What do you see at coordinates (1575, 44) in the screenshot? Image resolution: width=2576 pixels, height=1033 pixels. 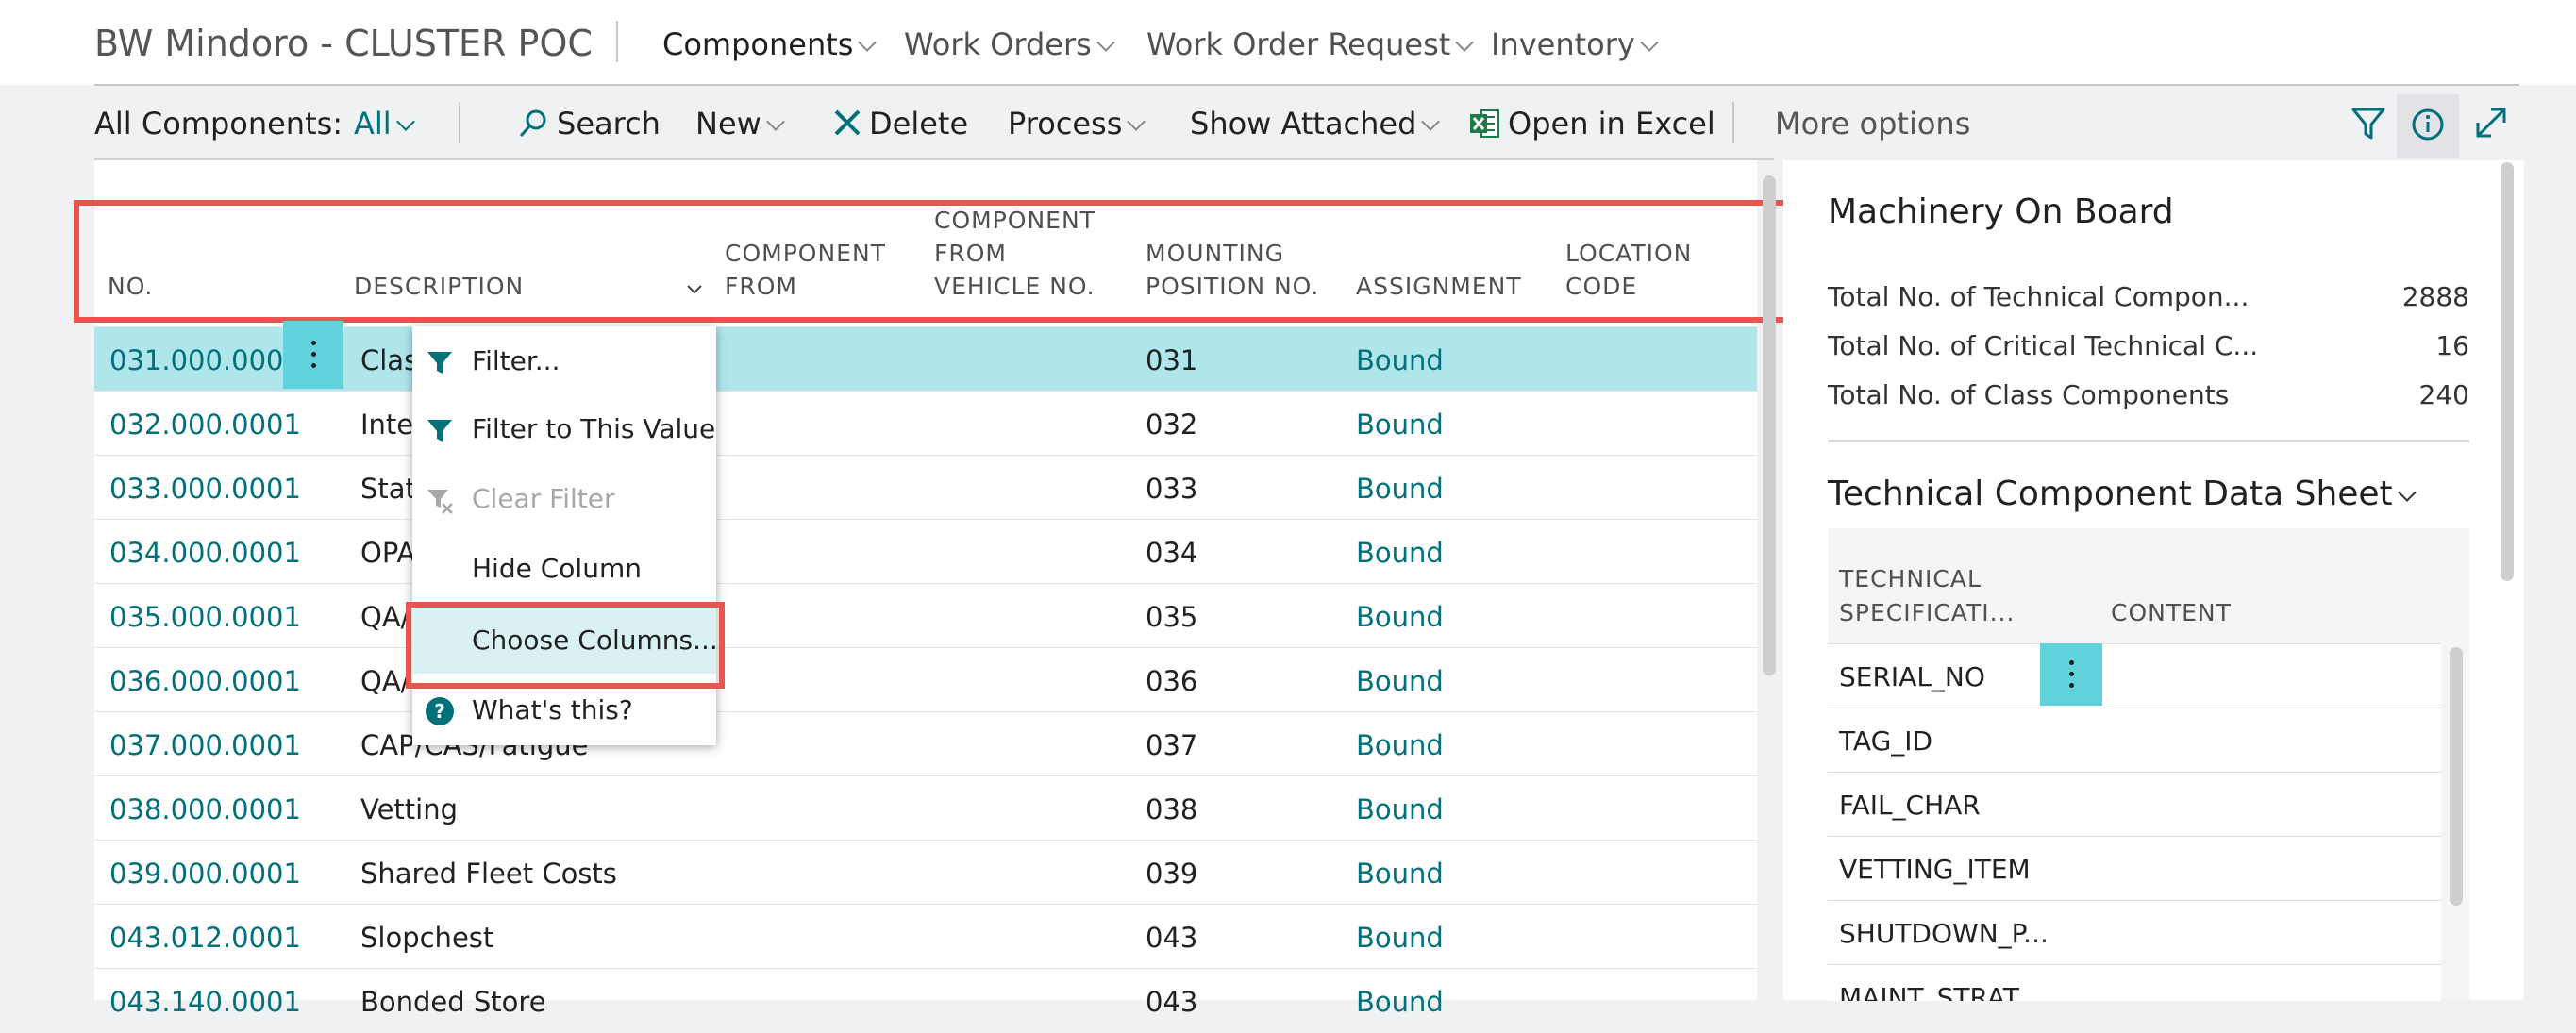 I see `nav-inventory: Inventory` at bounding box center [1575, 44].